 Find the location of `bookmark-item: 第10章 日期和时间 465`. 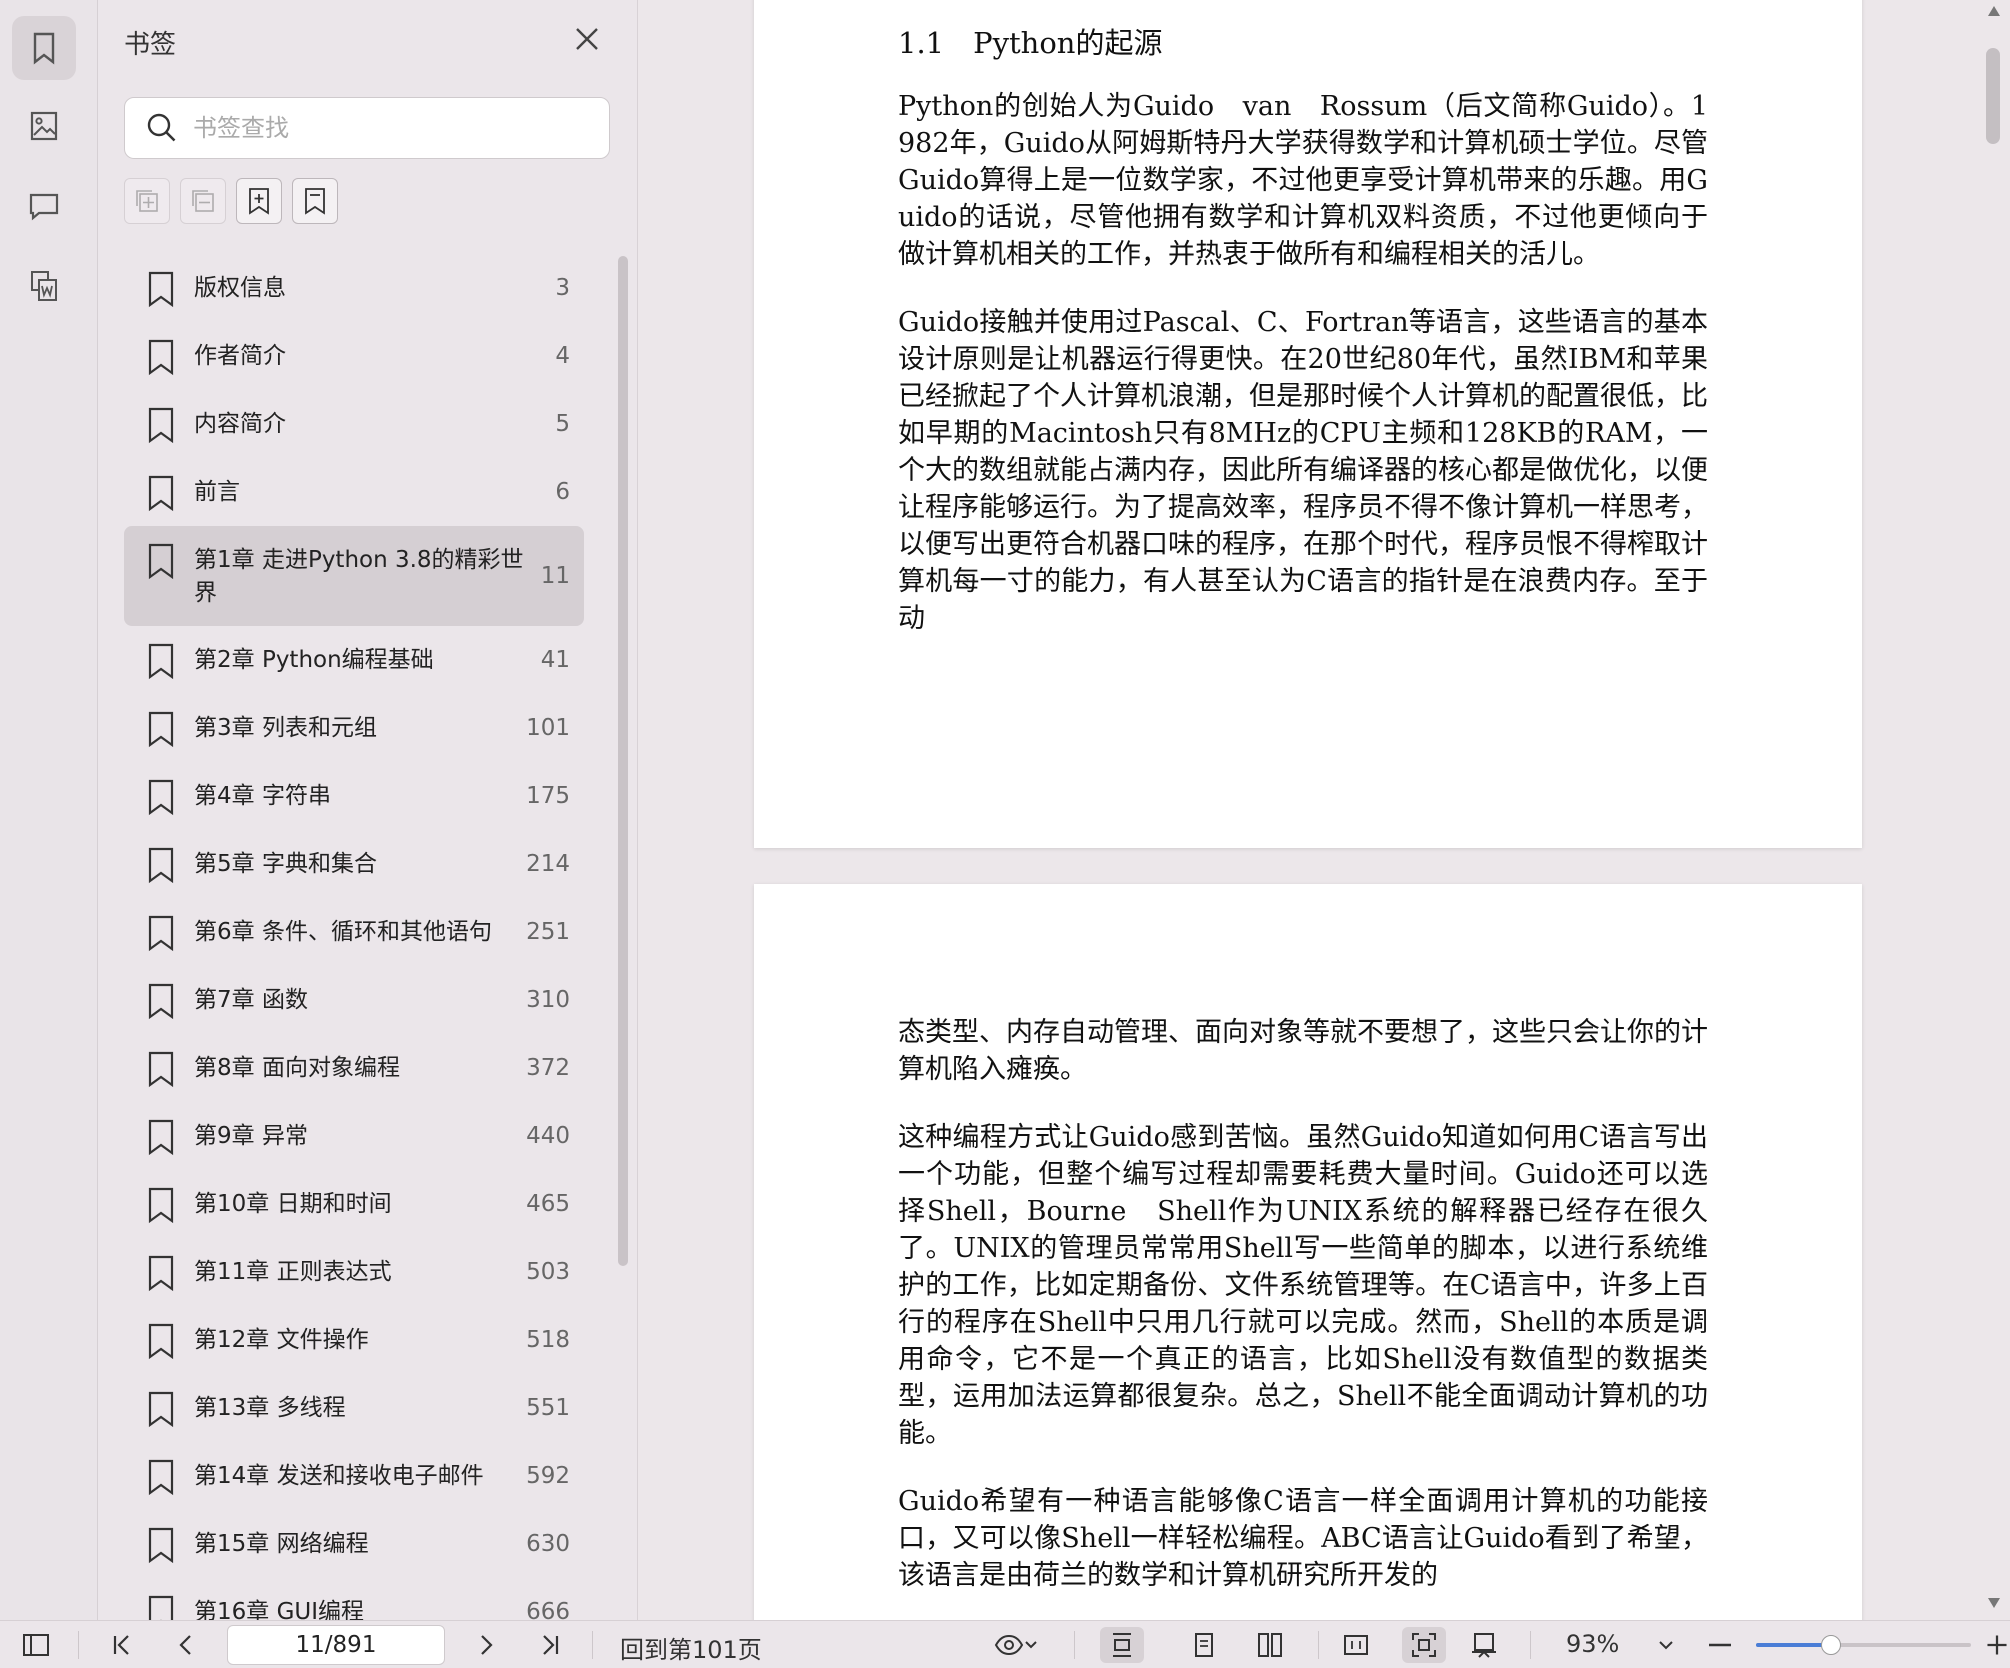

bookmark-item: 第10章 日期和时间 465 is located at coordinates (354, 1204).